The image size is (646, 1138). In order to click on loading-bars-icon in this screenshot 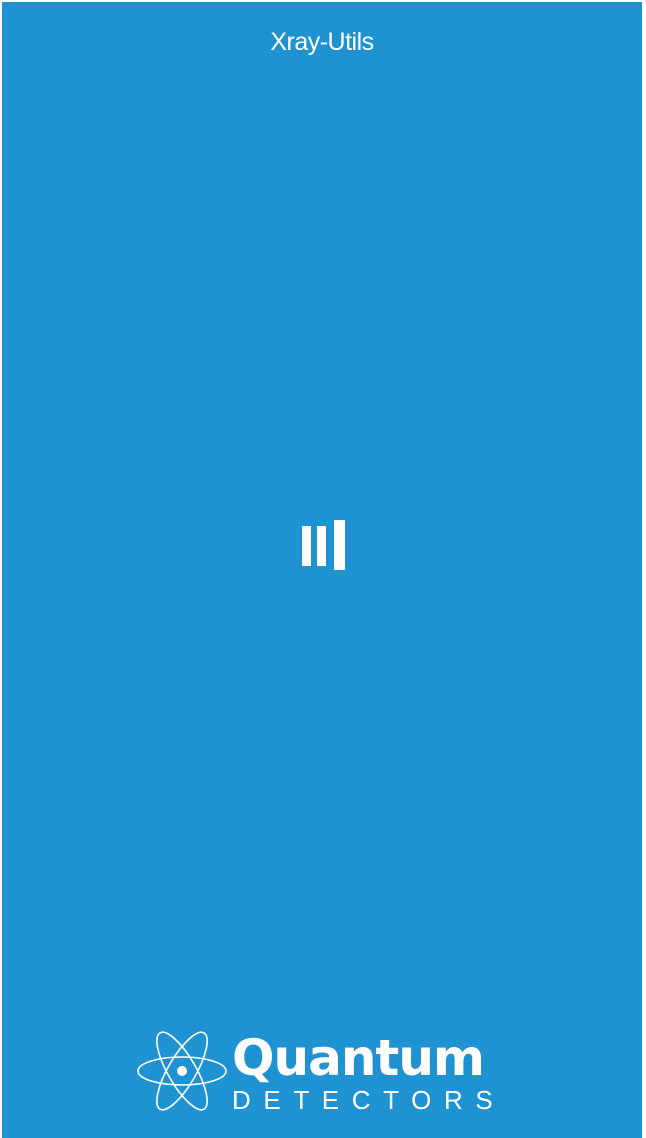, I will do `click(324, 546)`.